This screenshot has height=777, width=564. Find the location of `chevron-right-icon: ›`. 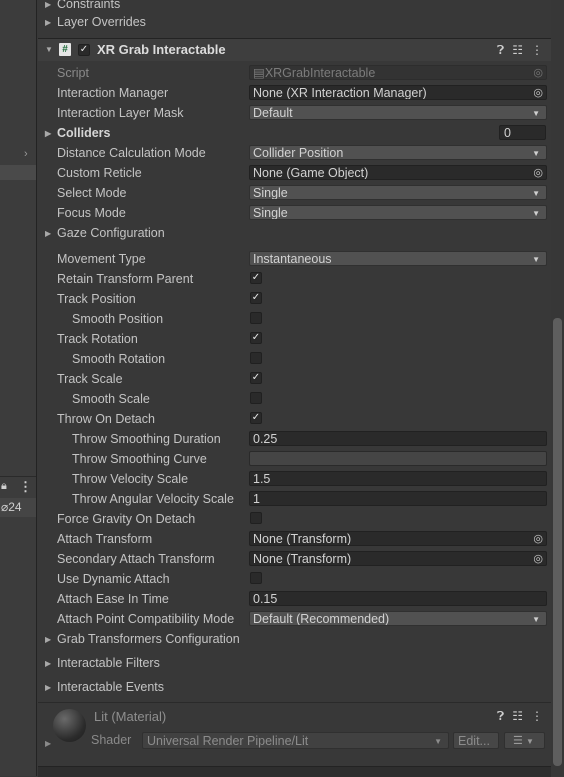

chevron-right-icon: › is located at coordinates (26, 154).